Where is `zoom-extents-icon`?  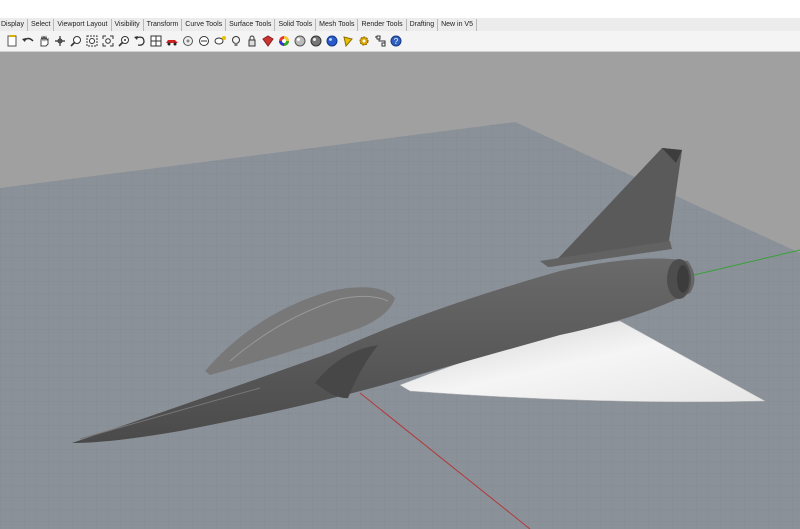 zoom-extents-icon is located at coordinates (108, 41).